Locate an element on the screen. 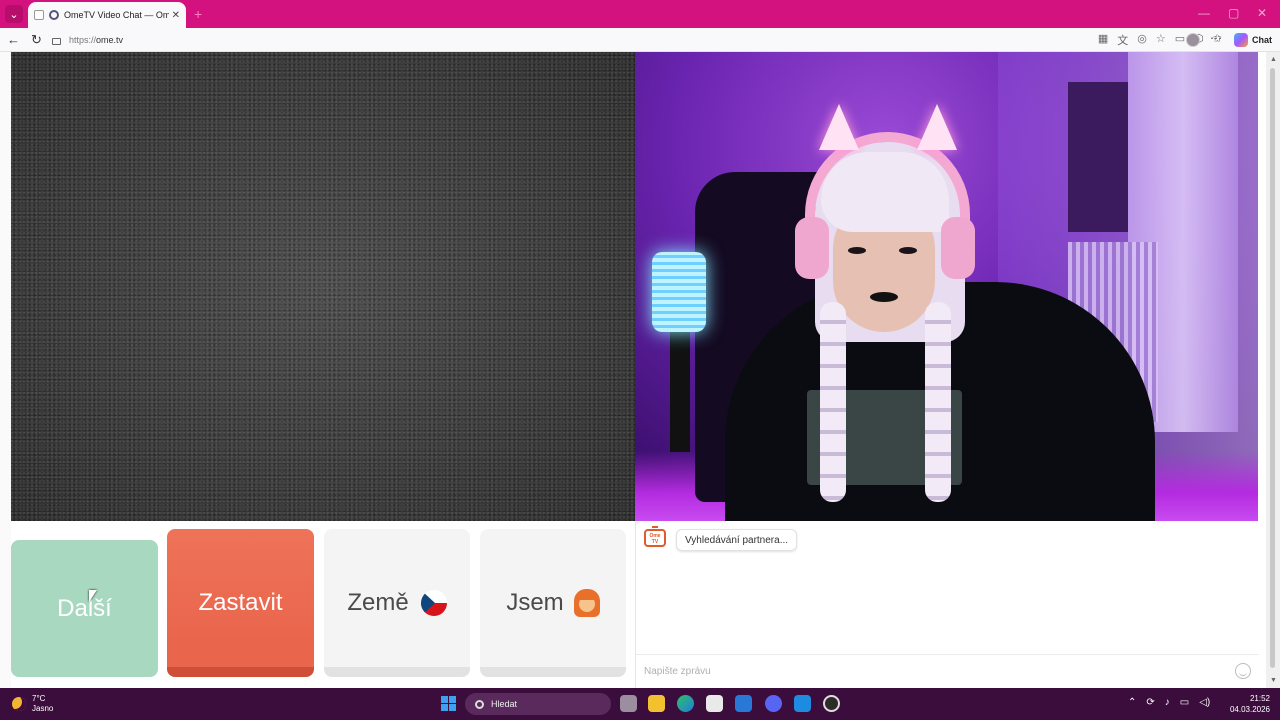 The height and width of the screenshot is (720, 1280). ometv-logo-text: Ome TV is located at coordinates (655, 539).